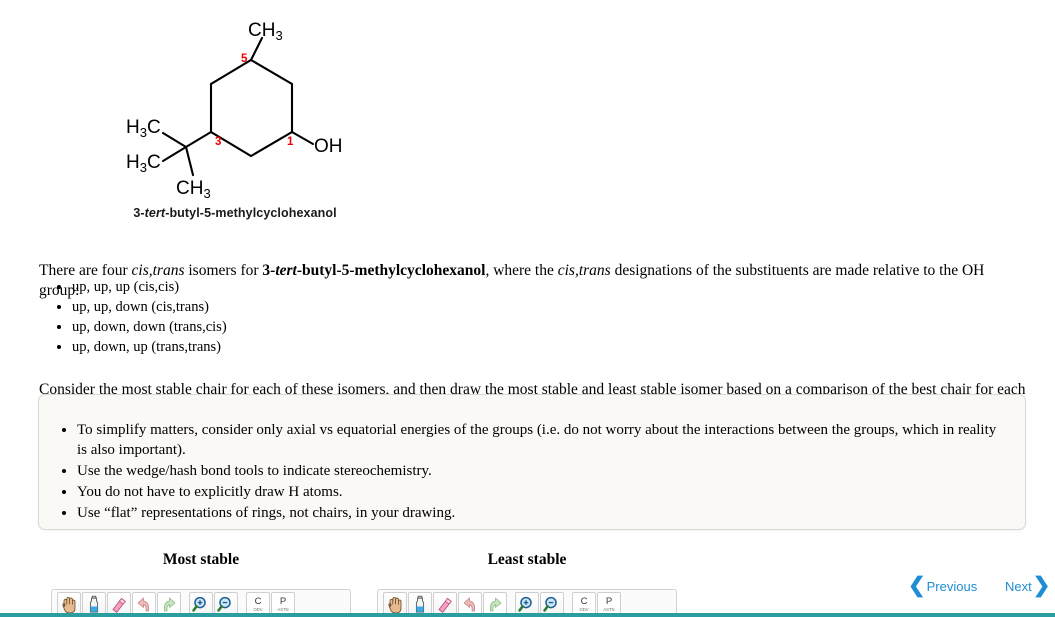  Describe the element at coordinates (265, 31) in the screenshot. I see `label-top-methyl: CH3` at that location.